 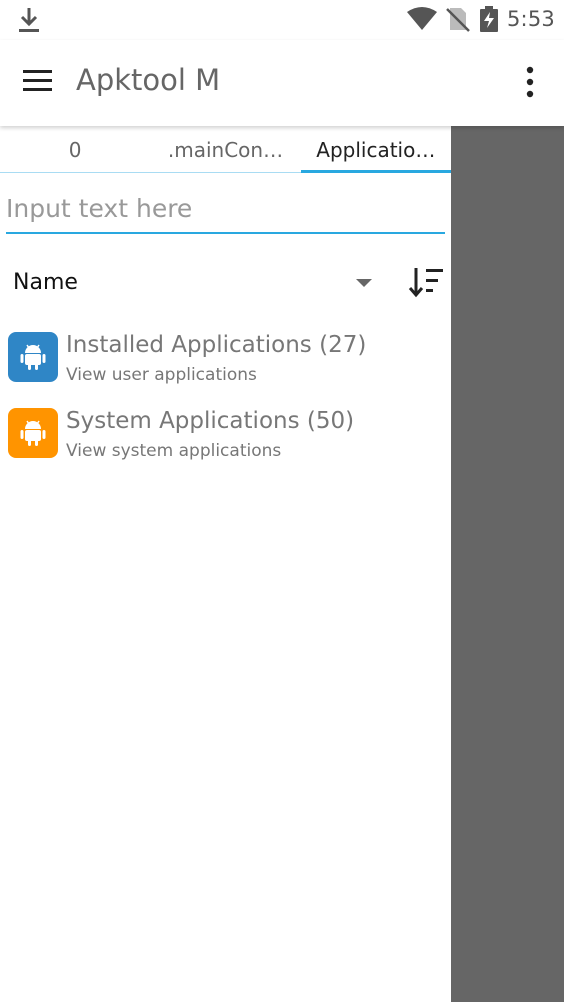 What do you see at coordinates (225, 283) in the screenshot?
I see `sort-row: Name` at bounding box center [225, 283].